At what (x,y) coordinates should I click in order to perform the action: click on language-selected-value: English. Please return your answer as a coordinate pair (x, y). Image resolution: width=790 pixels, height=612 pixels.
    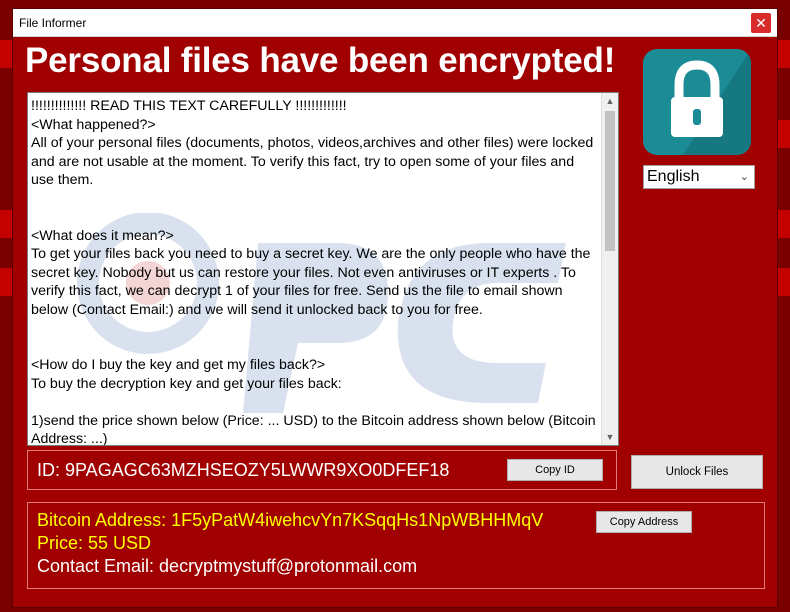
    Looking at the image, I should click on (673, 176).